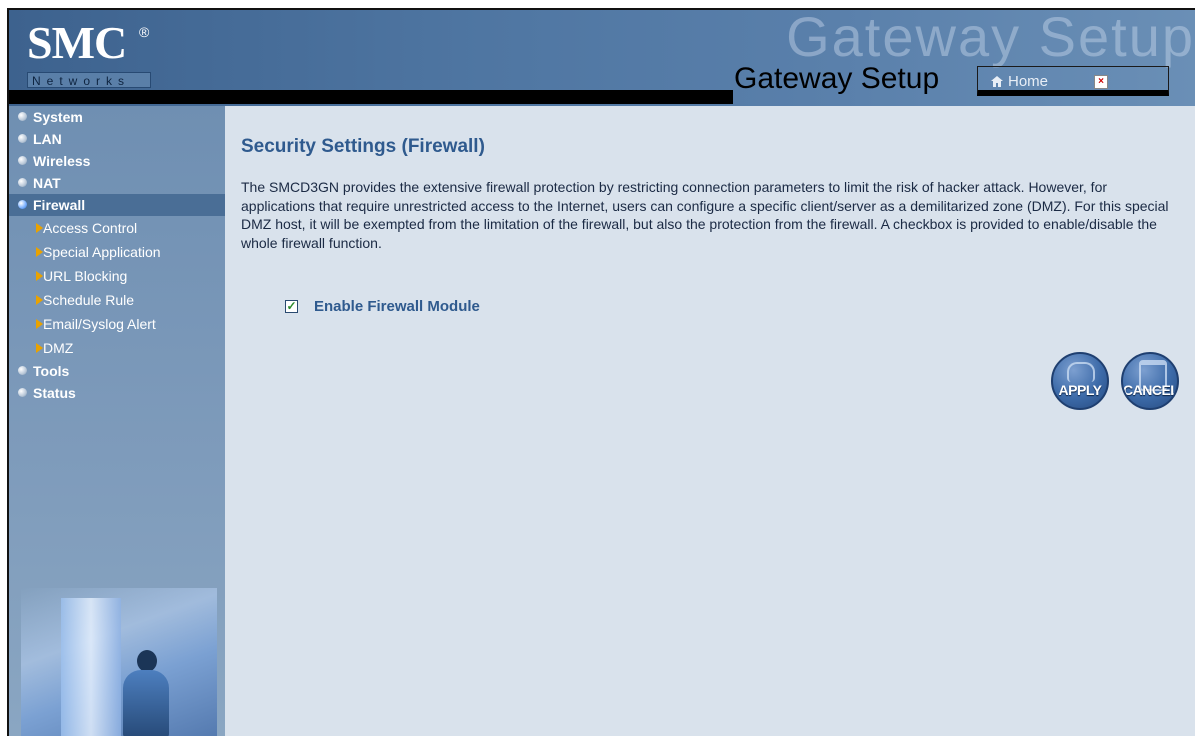 This screenshot has width=1195, height=736. What do you see at coordinates (117, 371) in the screenshot?
I see `sidebar-item-tools: Tools` at bounding box center [117, 371].